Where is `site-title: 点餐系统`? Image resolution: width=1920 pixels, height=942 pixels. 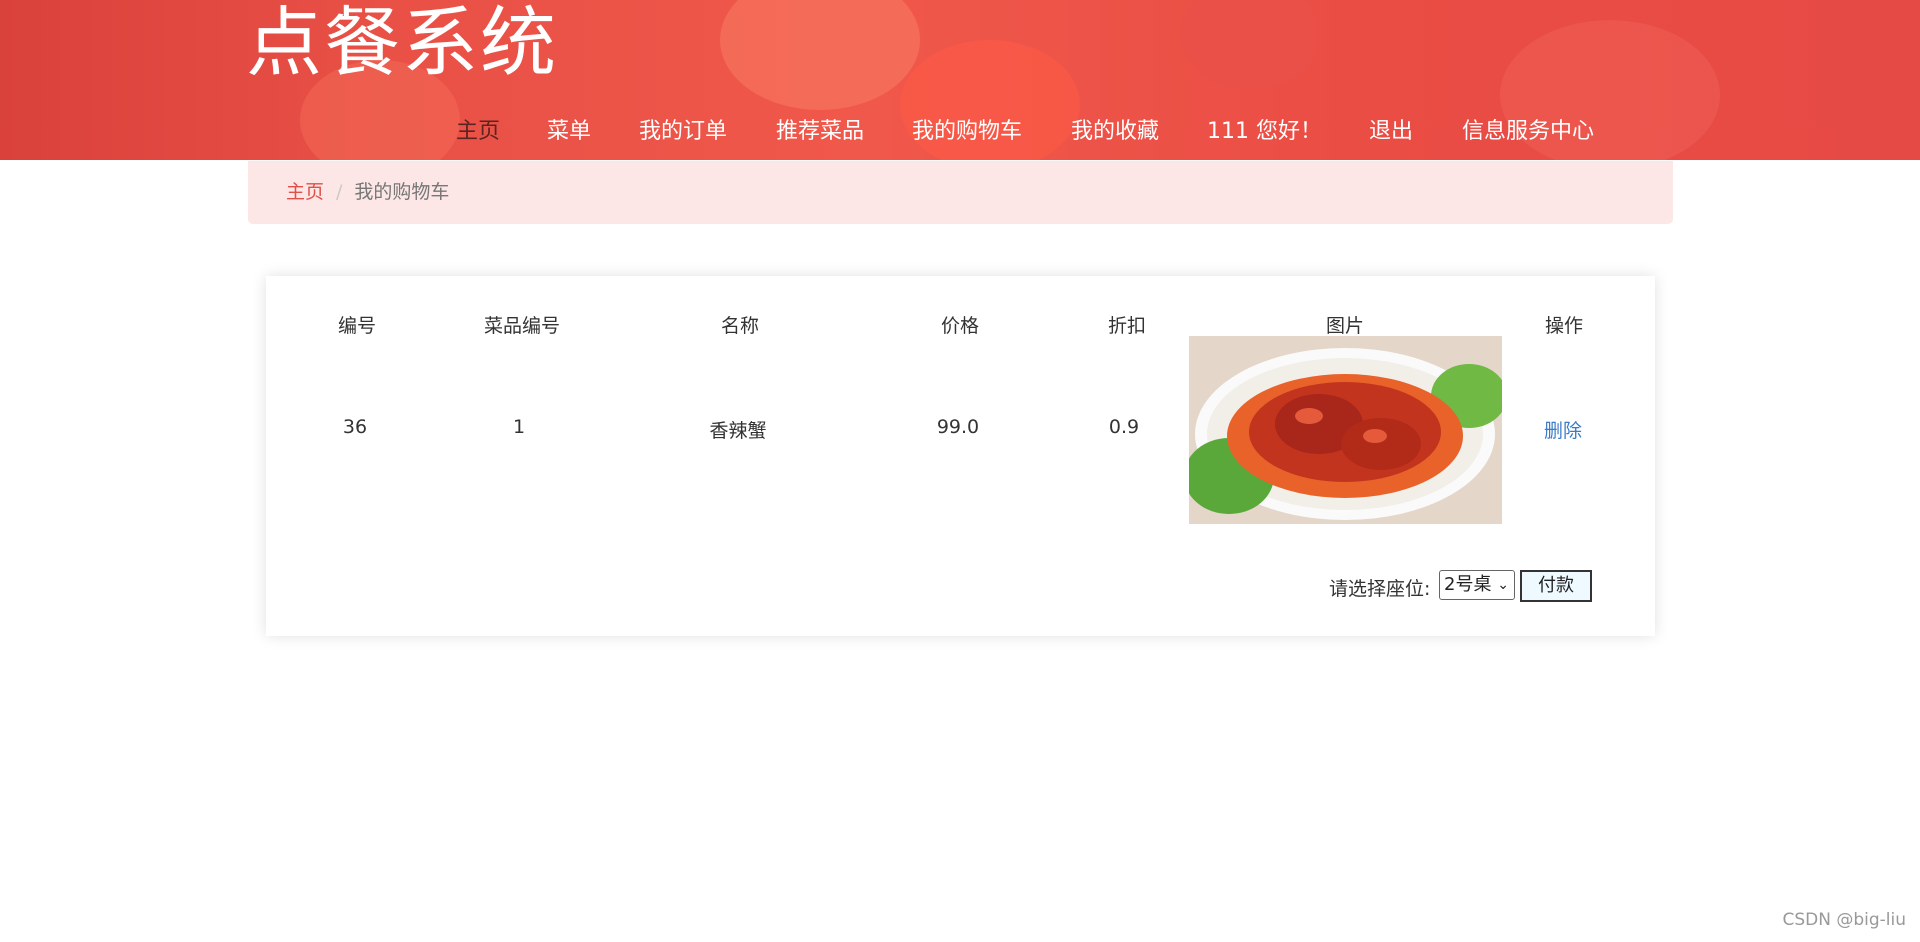
site-title: 点餐系统 is located at coordinates (402, 43).